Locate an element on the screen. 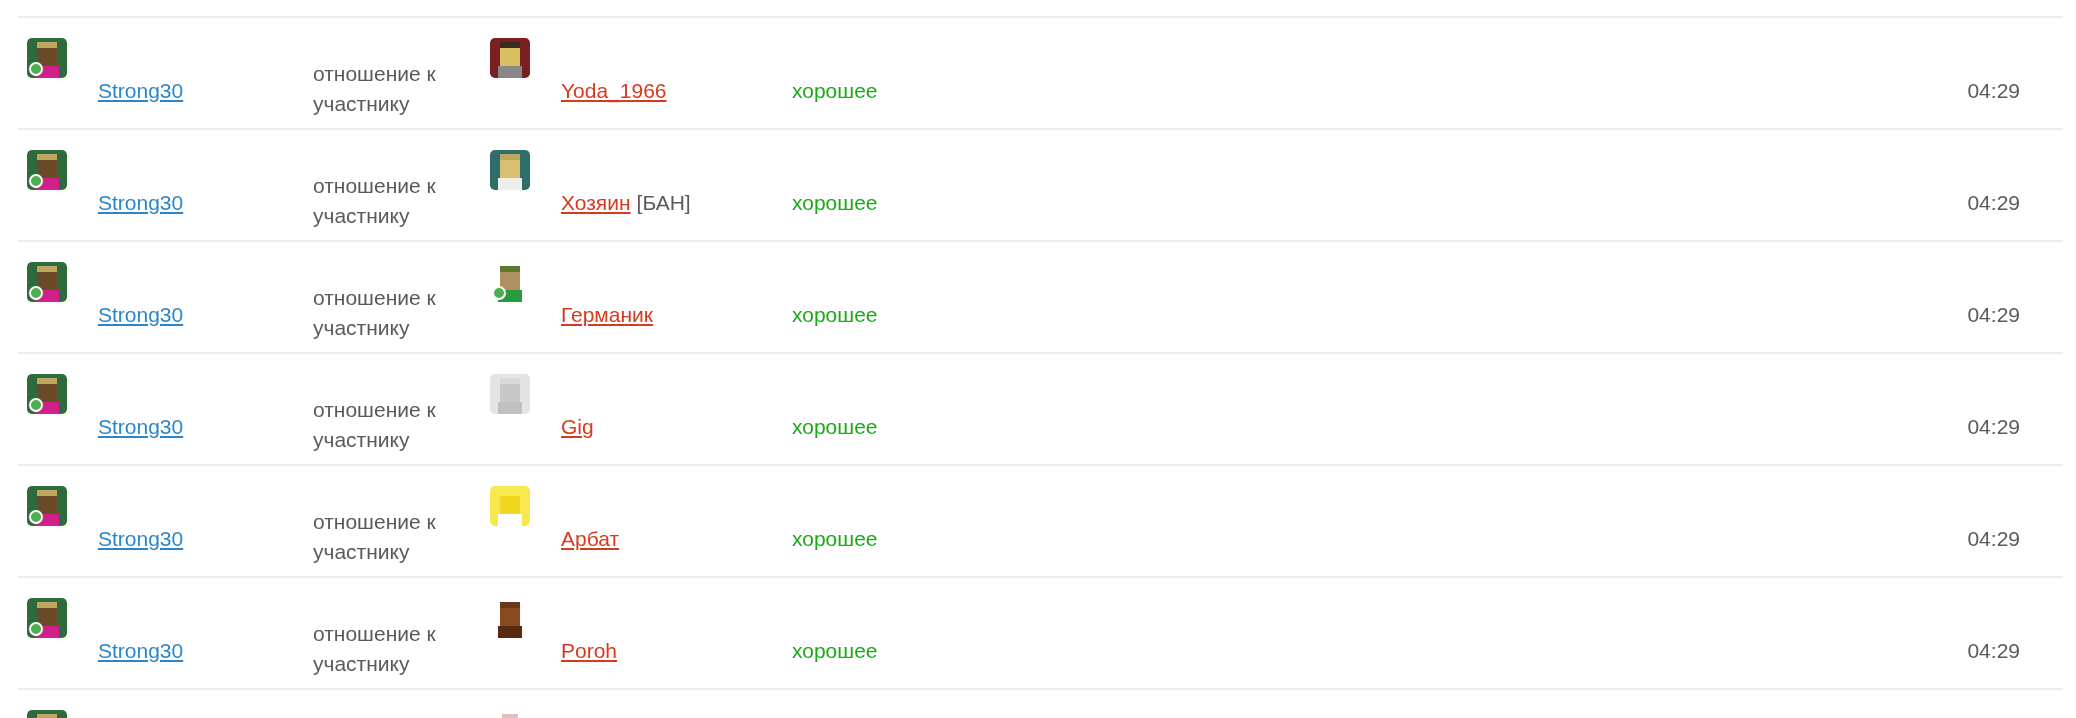  member-link: Gig is located at coordinates (577, 426).